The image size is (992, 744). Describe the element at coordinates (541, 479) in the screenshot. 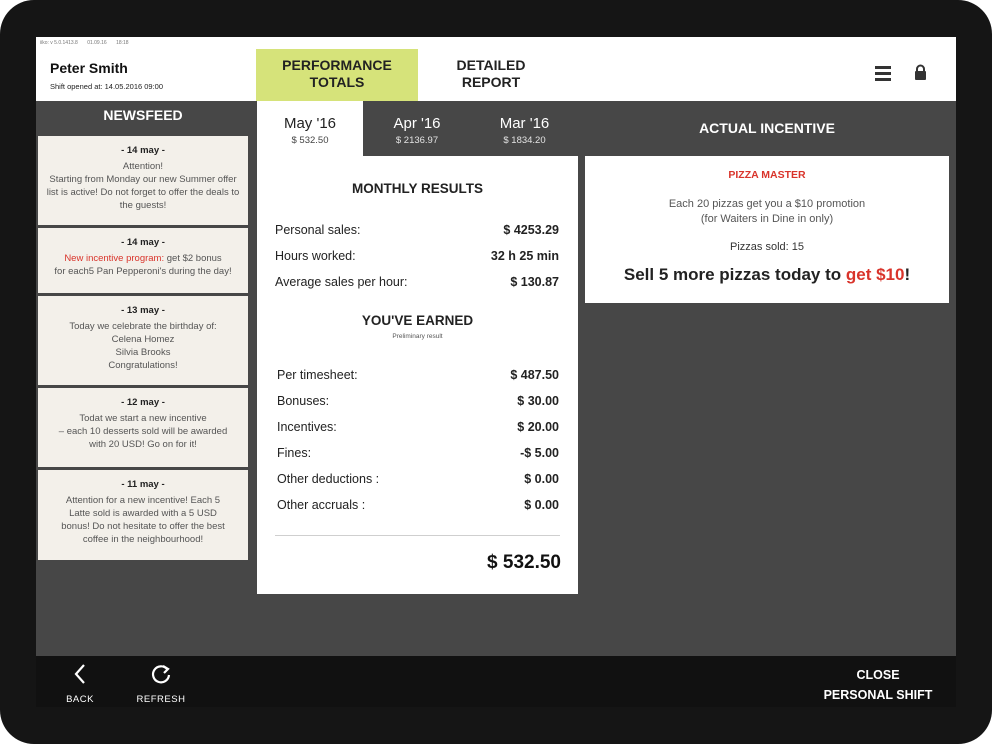

I see `other-deductions-value: $ 0.00` at that location.